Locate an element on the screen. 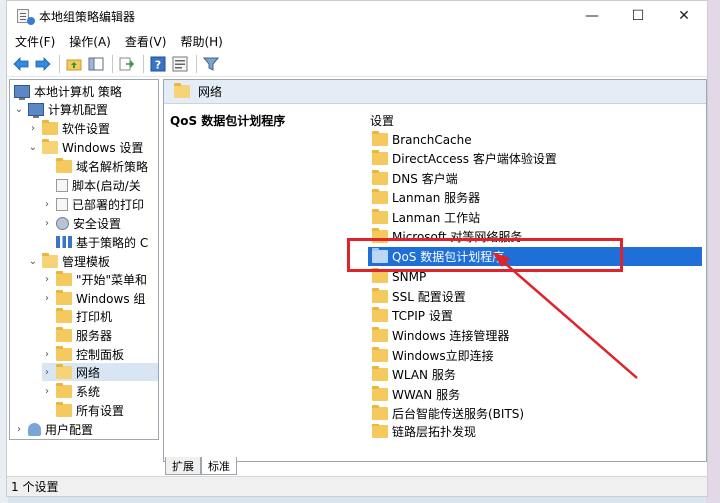 This screenshot has width=720, height=503. menu-bar: 文件(F) 操作(A) 查看(V) 帮助(H) is located at coordinates (357, 41).